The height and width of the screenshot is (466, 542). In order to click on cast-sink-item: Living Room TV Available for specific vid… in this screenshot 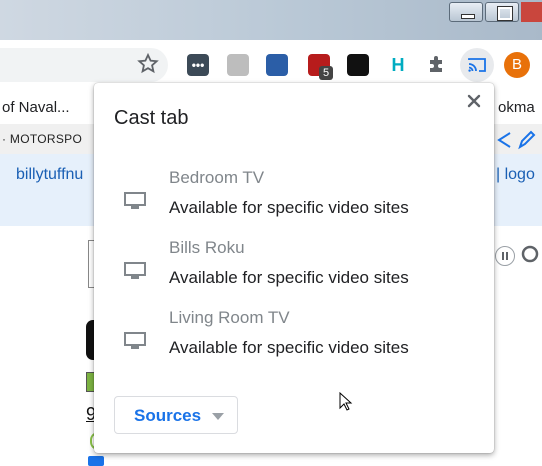, I will do `click(294, 334)`.